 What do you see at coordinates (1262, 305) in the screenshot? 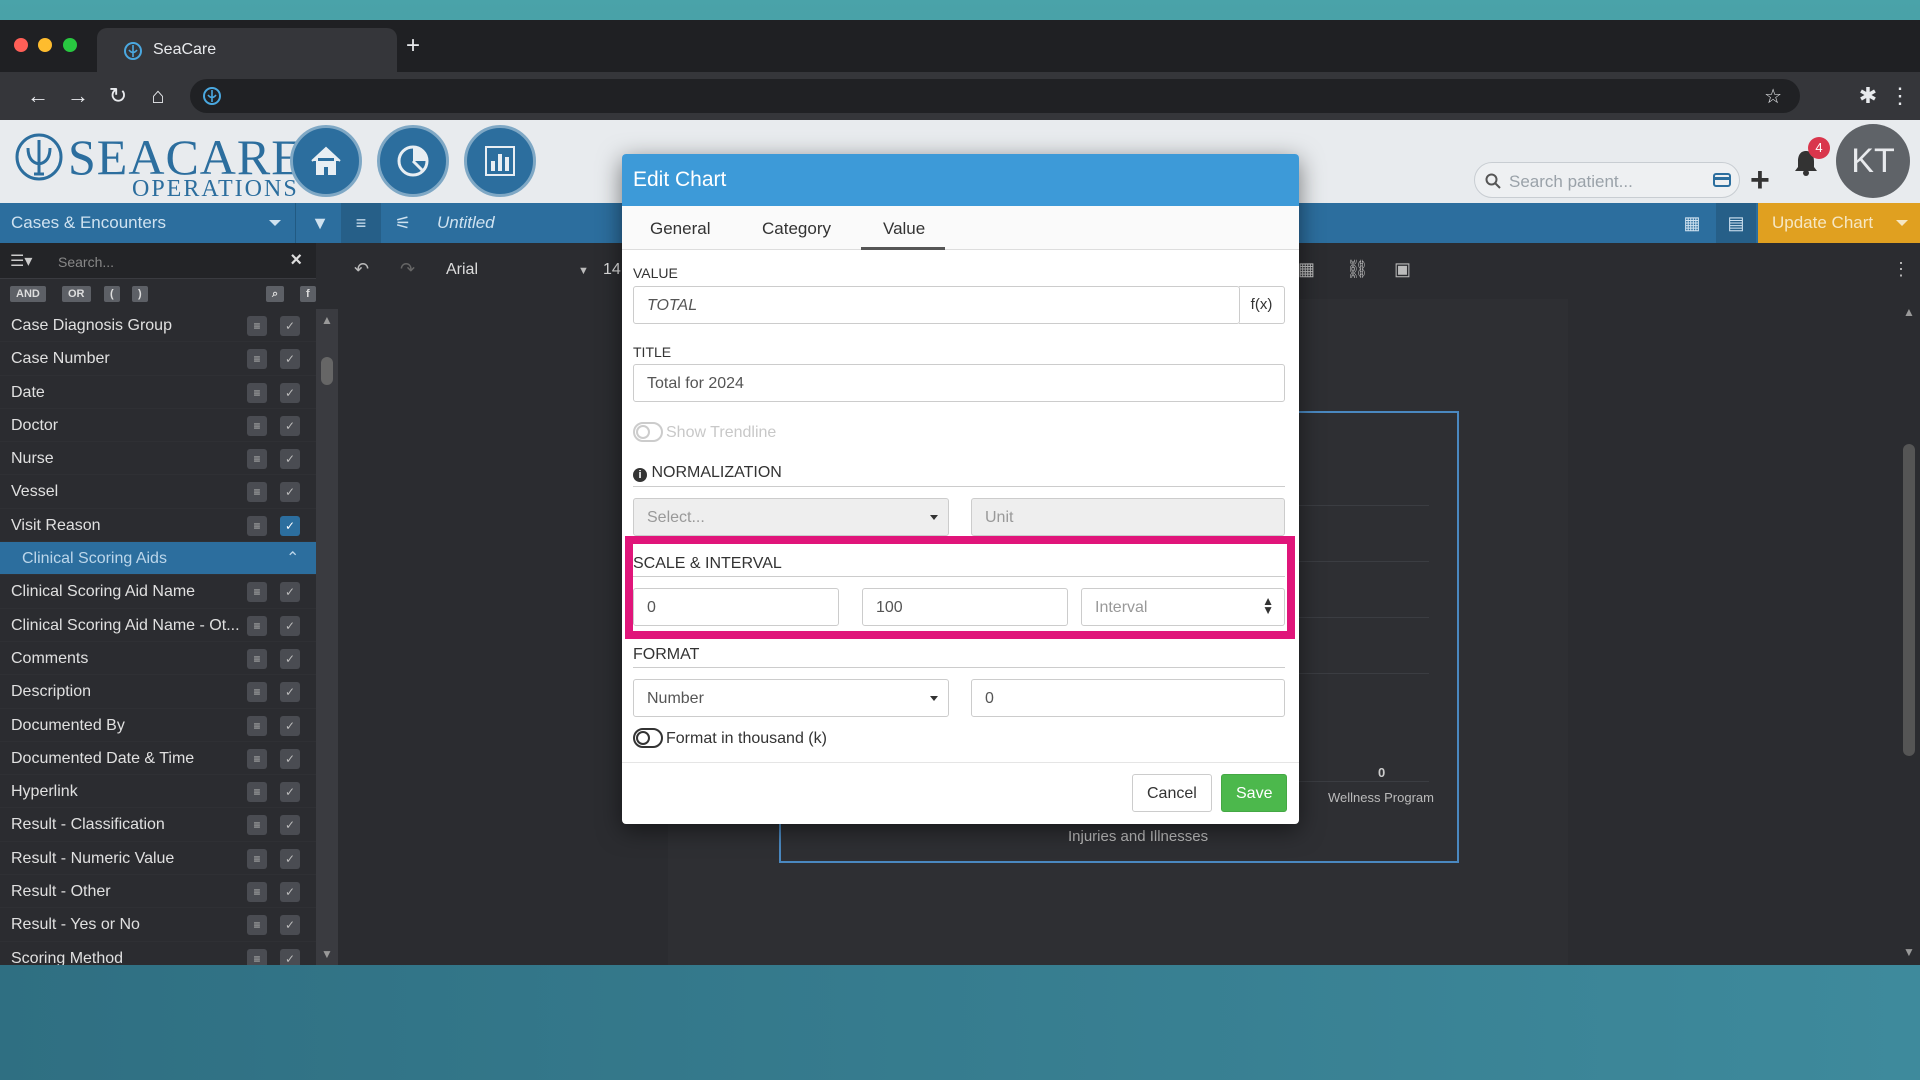
I see `function-button: f(x)` at bounding box center [1262, 305].